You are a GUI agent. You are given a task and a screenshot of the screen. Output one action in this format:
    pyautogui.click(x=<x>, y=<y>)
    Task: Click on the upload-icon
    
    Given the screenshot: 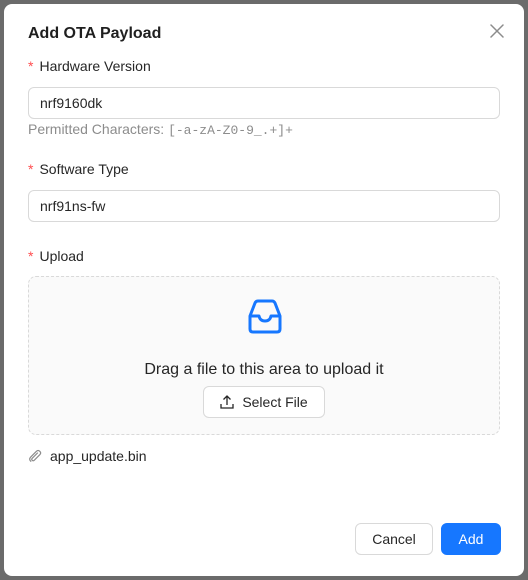 What is the action you would take?
    pyautogui.click(x=227, y=402)
    